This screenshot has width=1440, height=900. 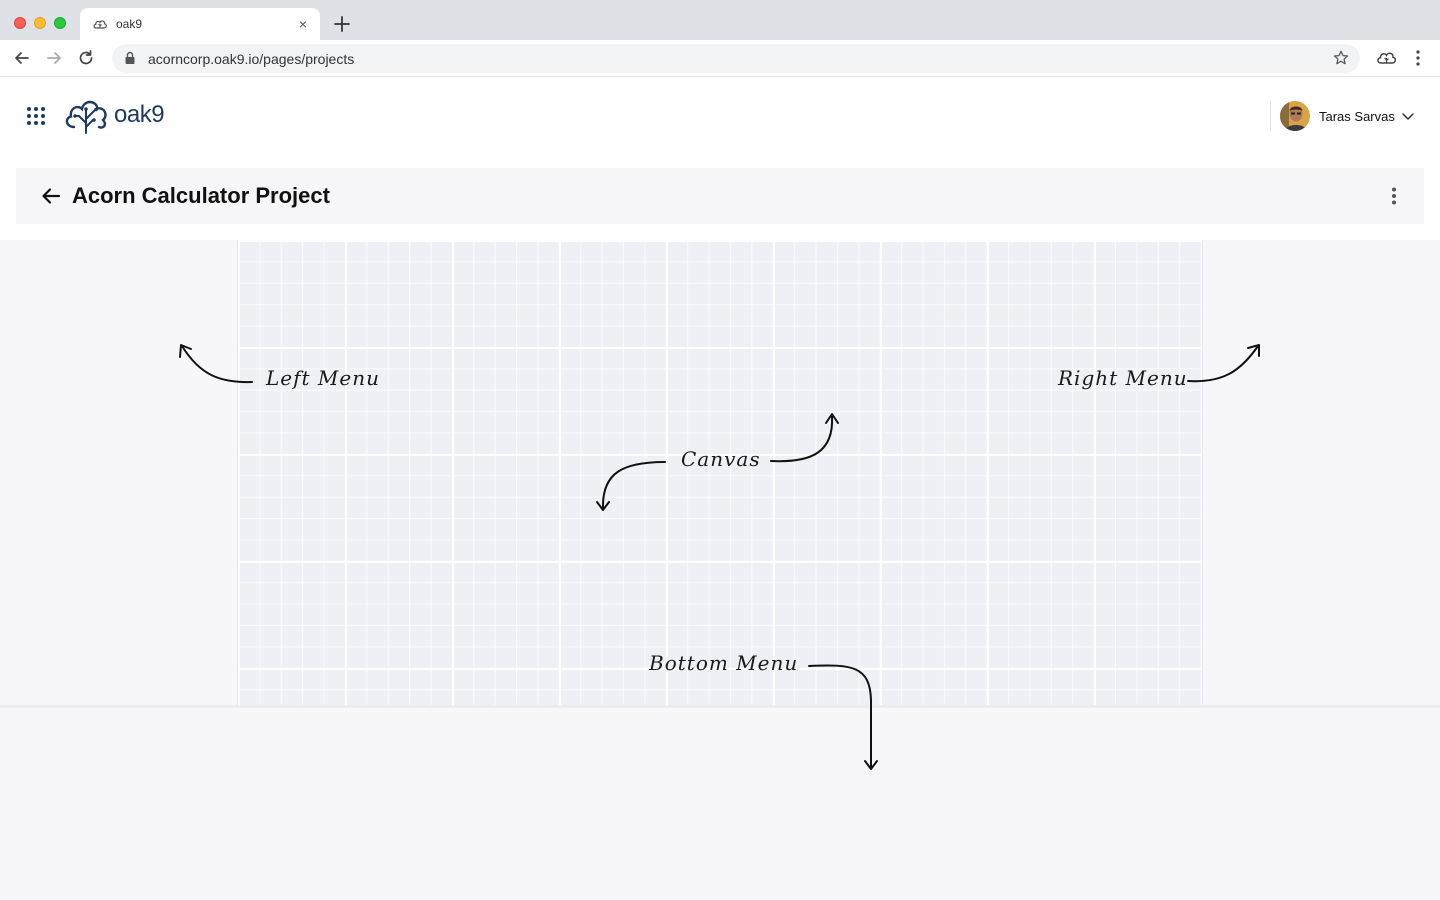 What do you see at coordinates (86, 58) in the screenshot?
I see `reload-icon` at bounding box center [86, 58].